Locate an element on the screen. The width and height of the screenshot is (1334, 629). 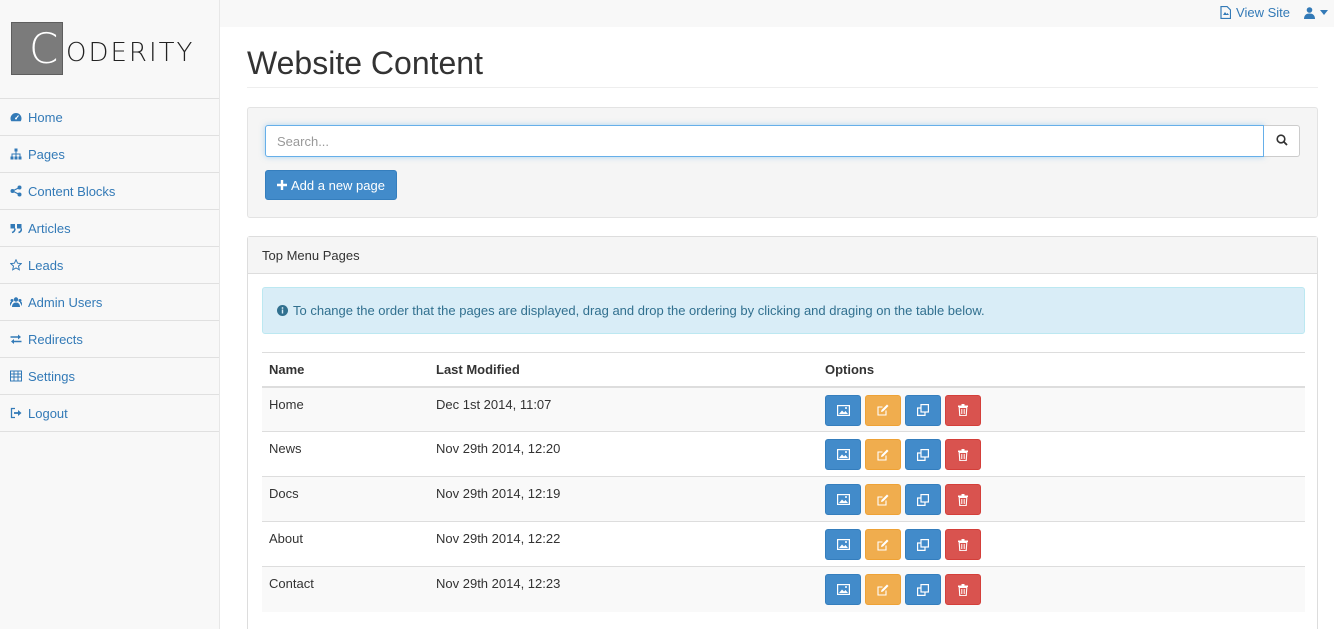
table-row: Contact Nov 29th 2014, 12:23 is located at coordinates (783, 589).